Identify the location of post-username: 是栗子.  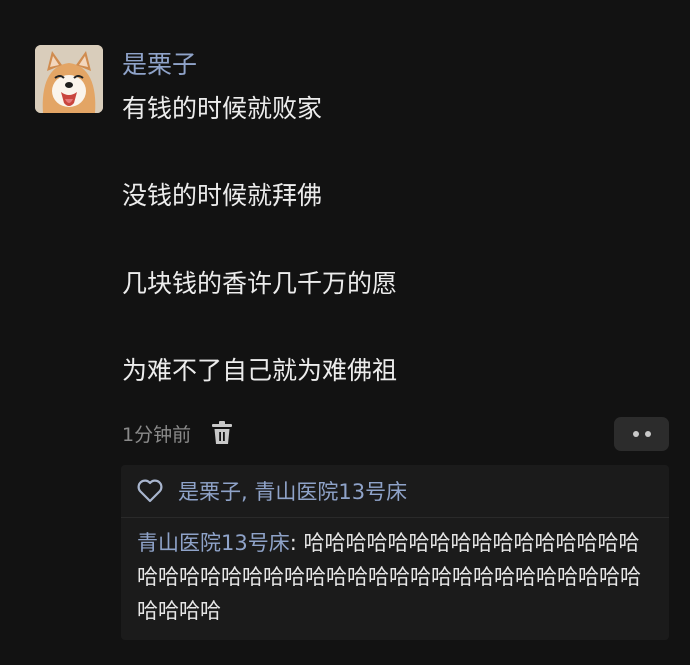
(159, 65).